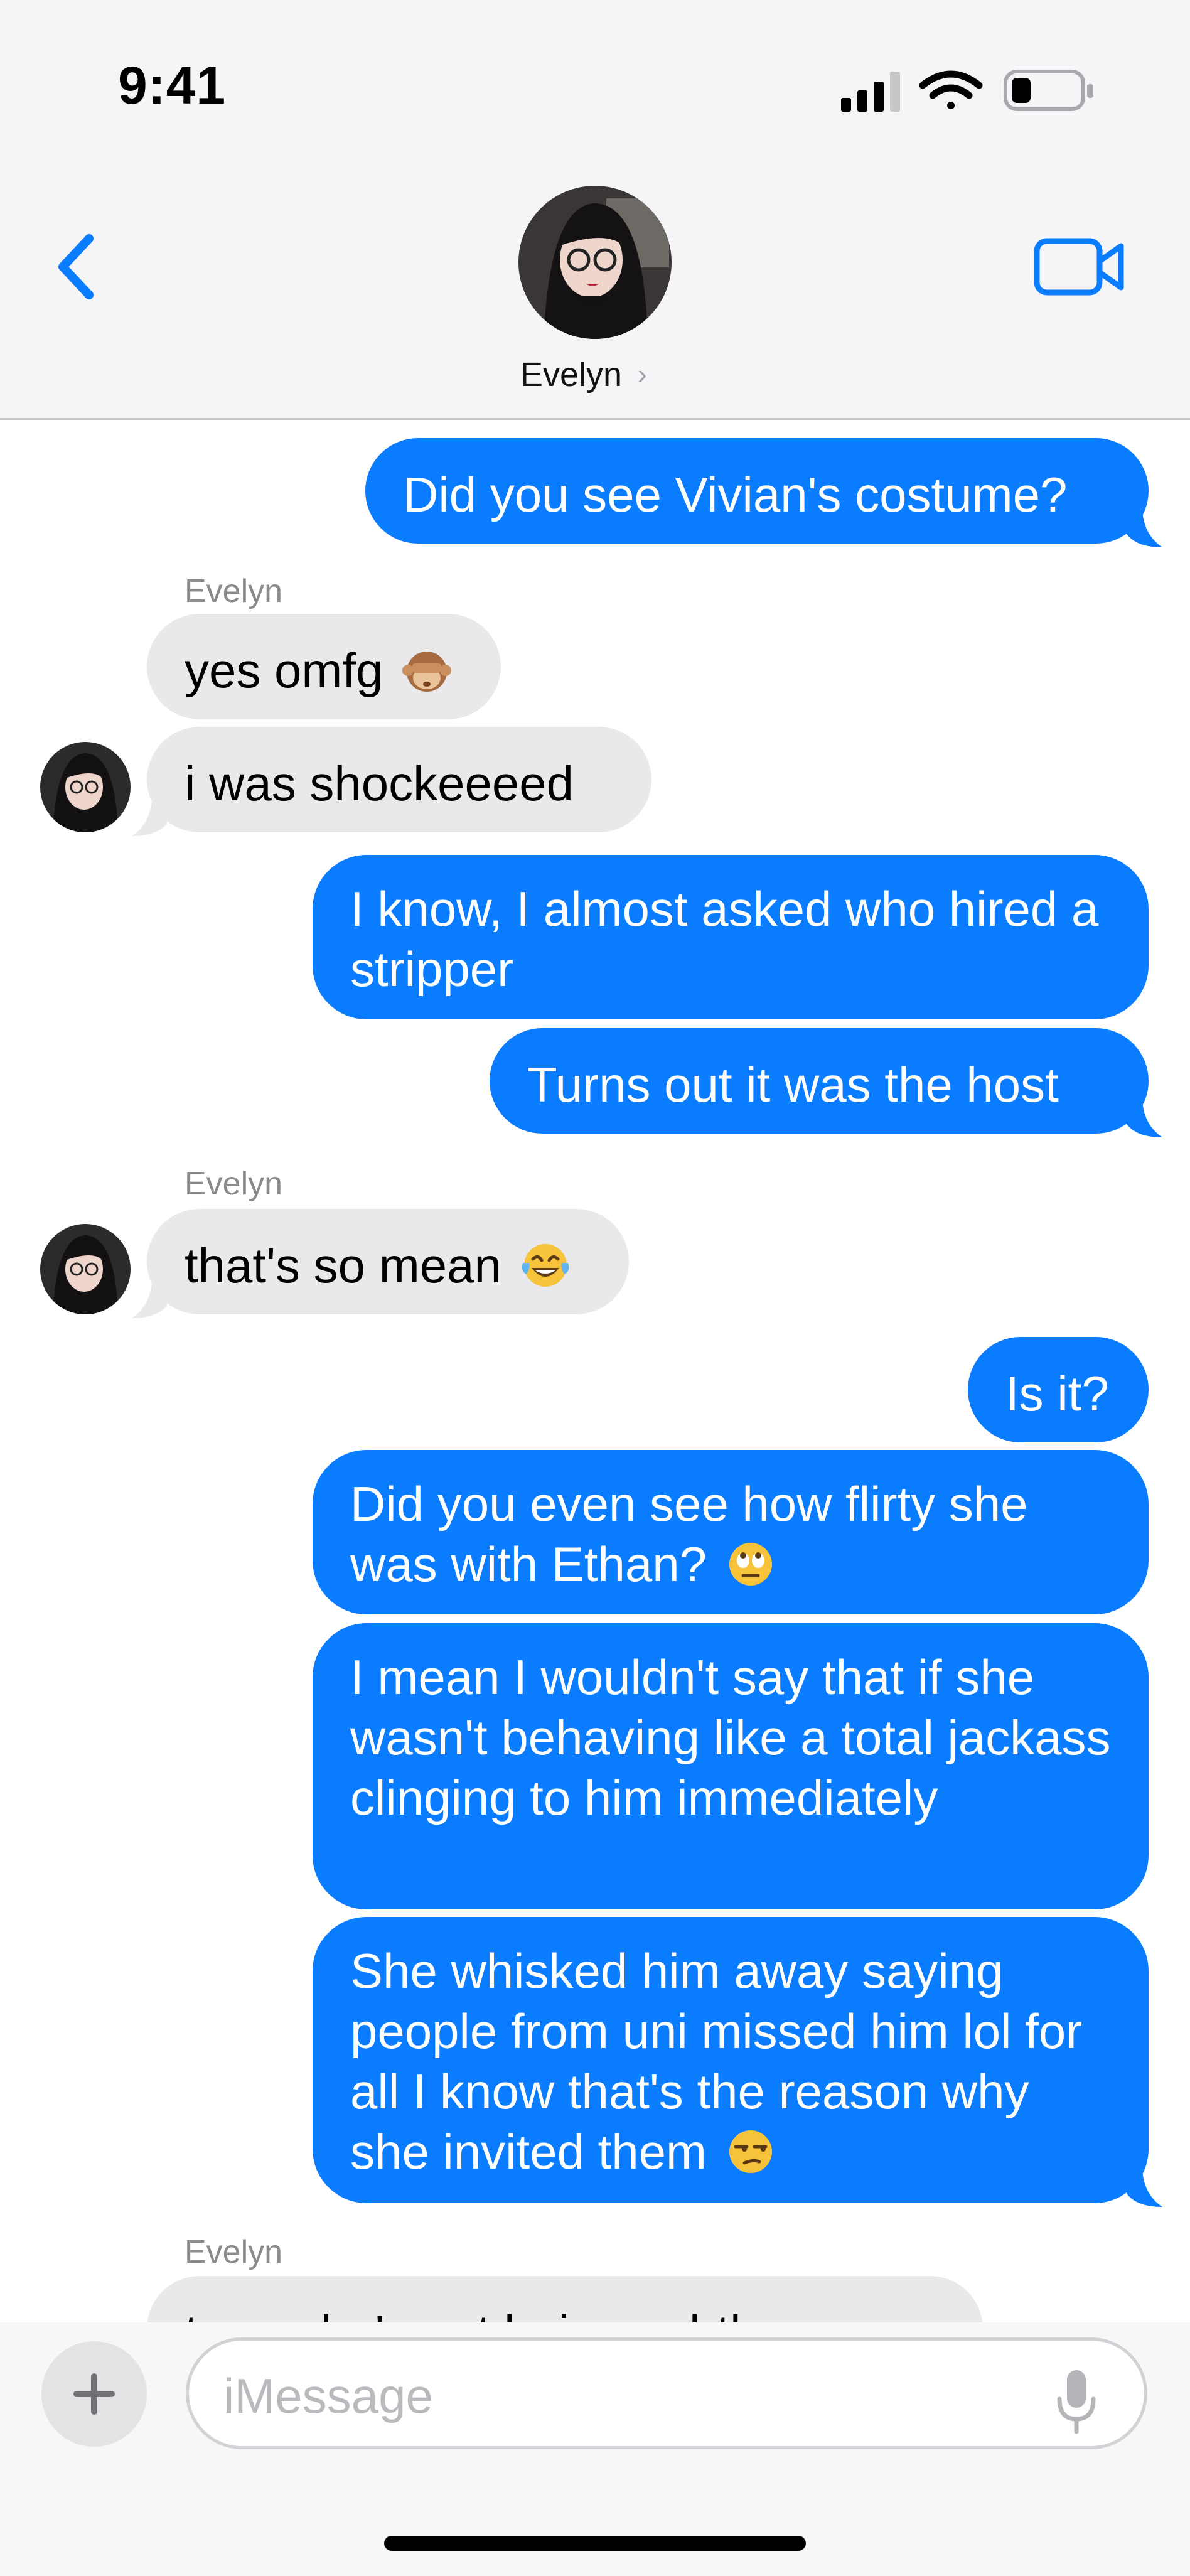 The height and width of the screenshot is (2576, 1190). I want to click on contact-name: Evelyn, so click(571, 374).